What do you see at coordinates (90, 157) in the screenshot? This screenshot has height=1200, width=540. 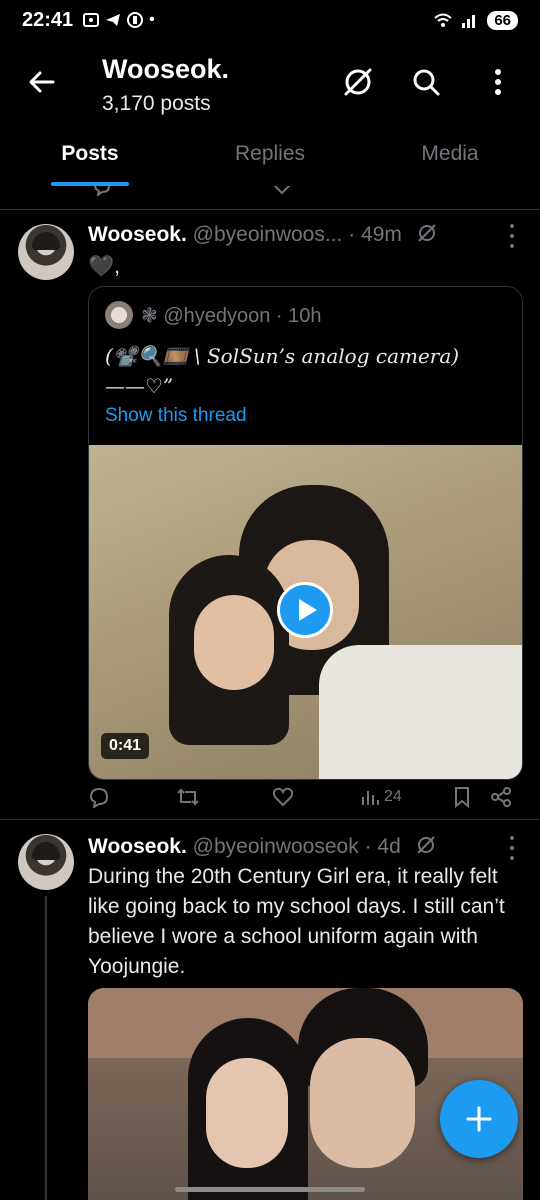 I see `tab-posts: Posts` at bounding box center [90, 157].